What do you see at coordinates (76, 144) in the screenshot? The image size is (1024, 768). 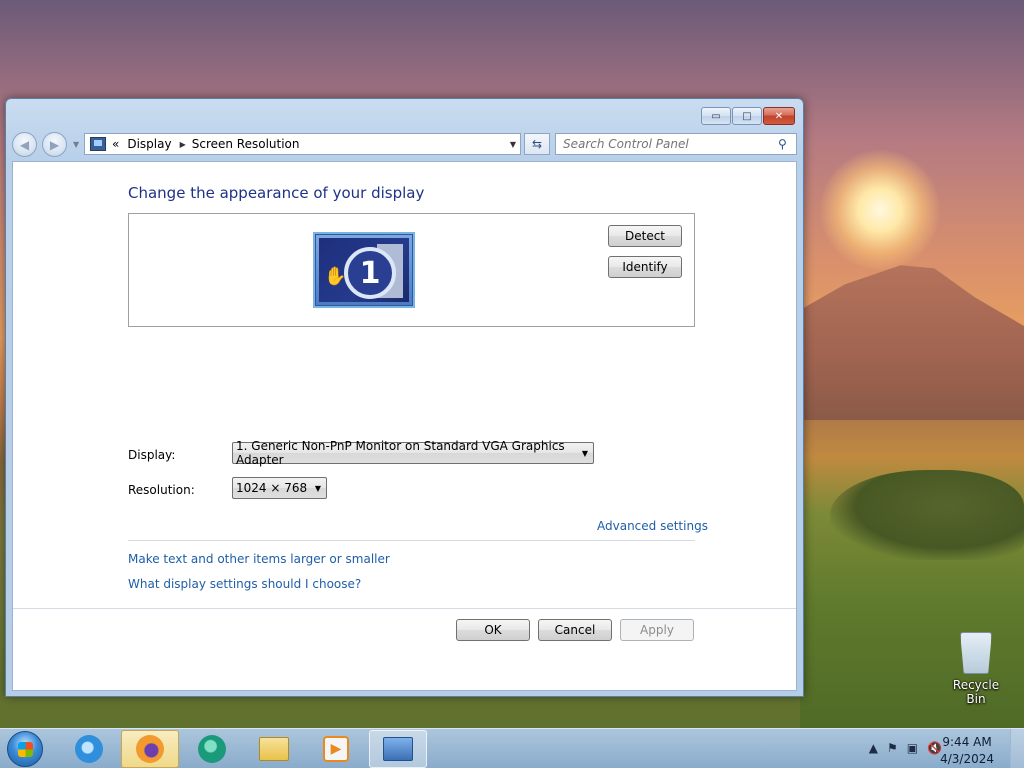 I see `recent-pages-dropdown: ▼` at bounding box center [76, 144].